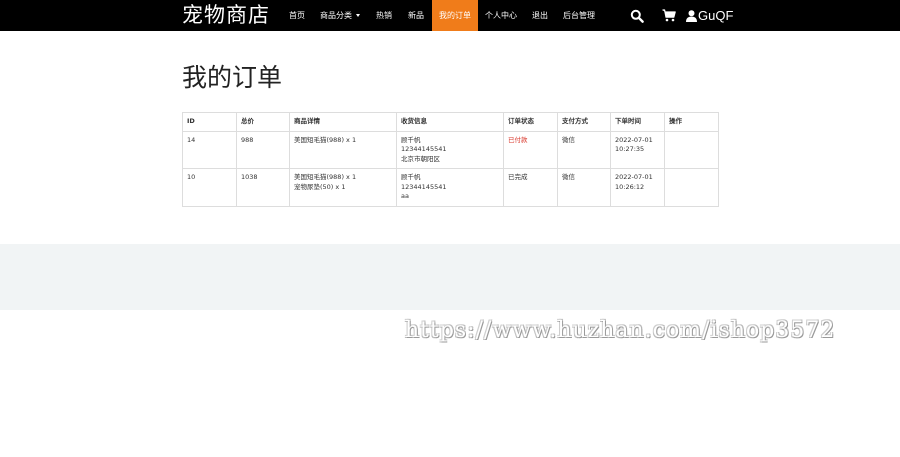 This screenshot has height=457, width=900. What do you see at coordinates (518, 139) in the screenshot?
I see `status-badge: 已付款` at bounding box center [518, 139].